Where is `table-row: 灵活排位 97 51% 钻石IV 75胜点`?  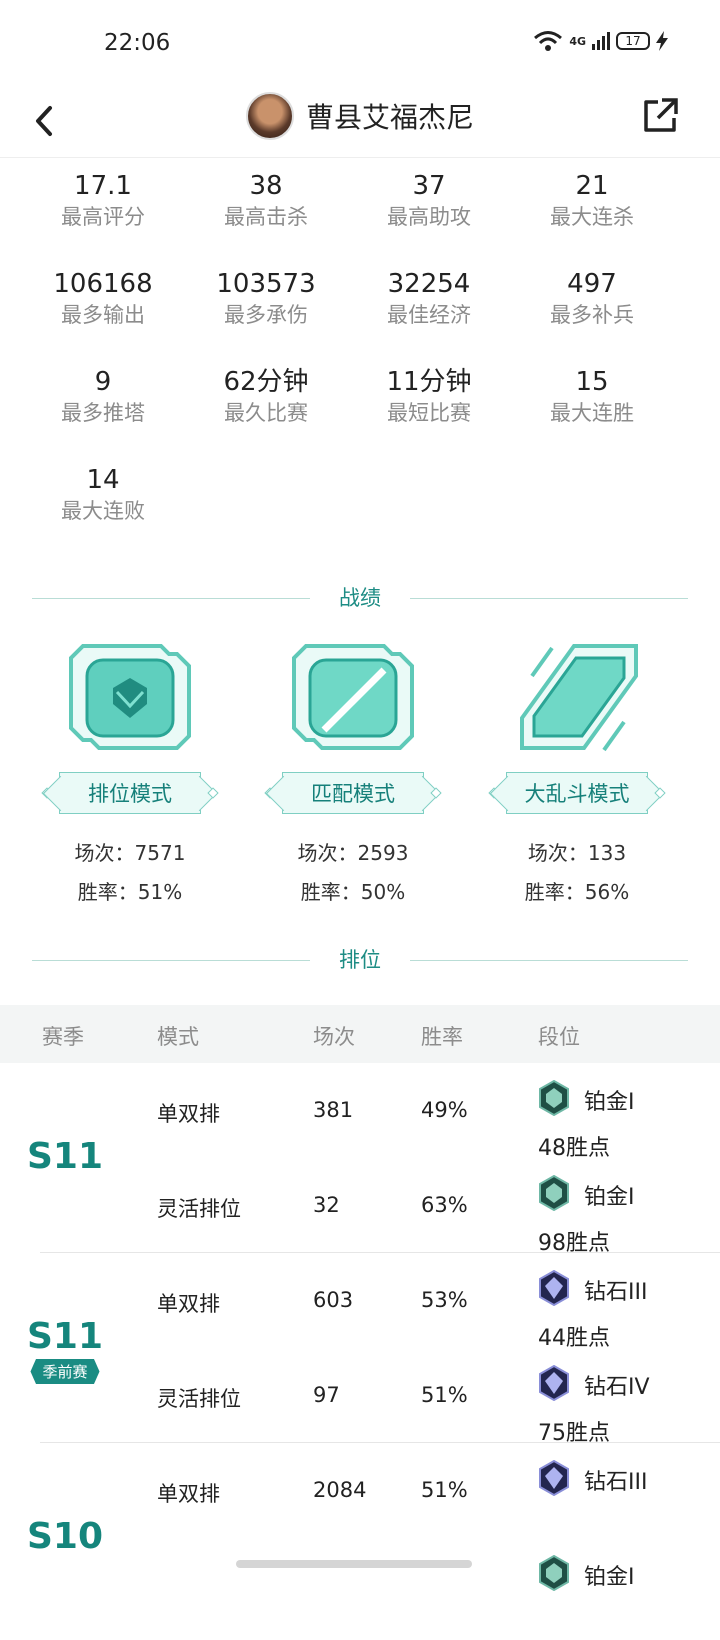
table-row: 灵活排位 97 51% 钻石IV 75胜点 is located at coordinates (360, 1402).